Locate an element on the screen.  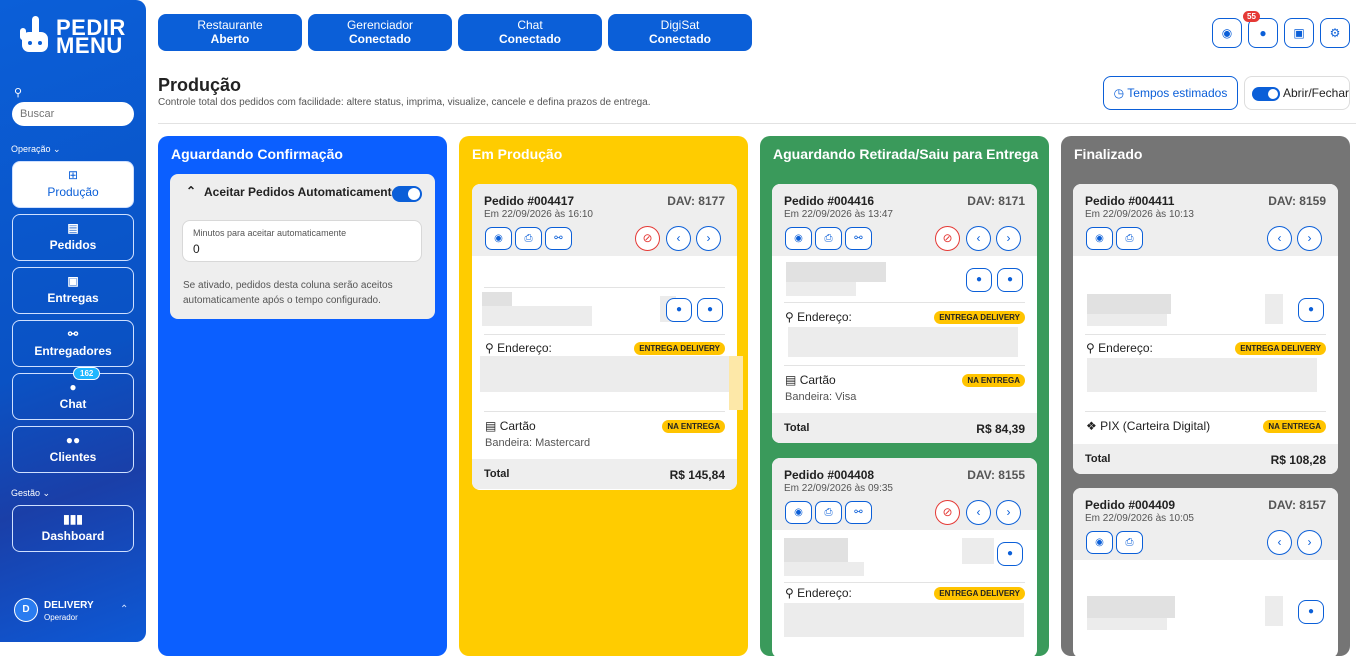
auto-accept-title: Aceitar Pedidos Automaticamente is located at coordinates (301, 192).